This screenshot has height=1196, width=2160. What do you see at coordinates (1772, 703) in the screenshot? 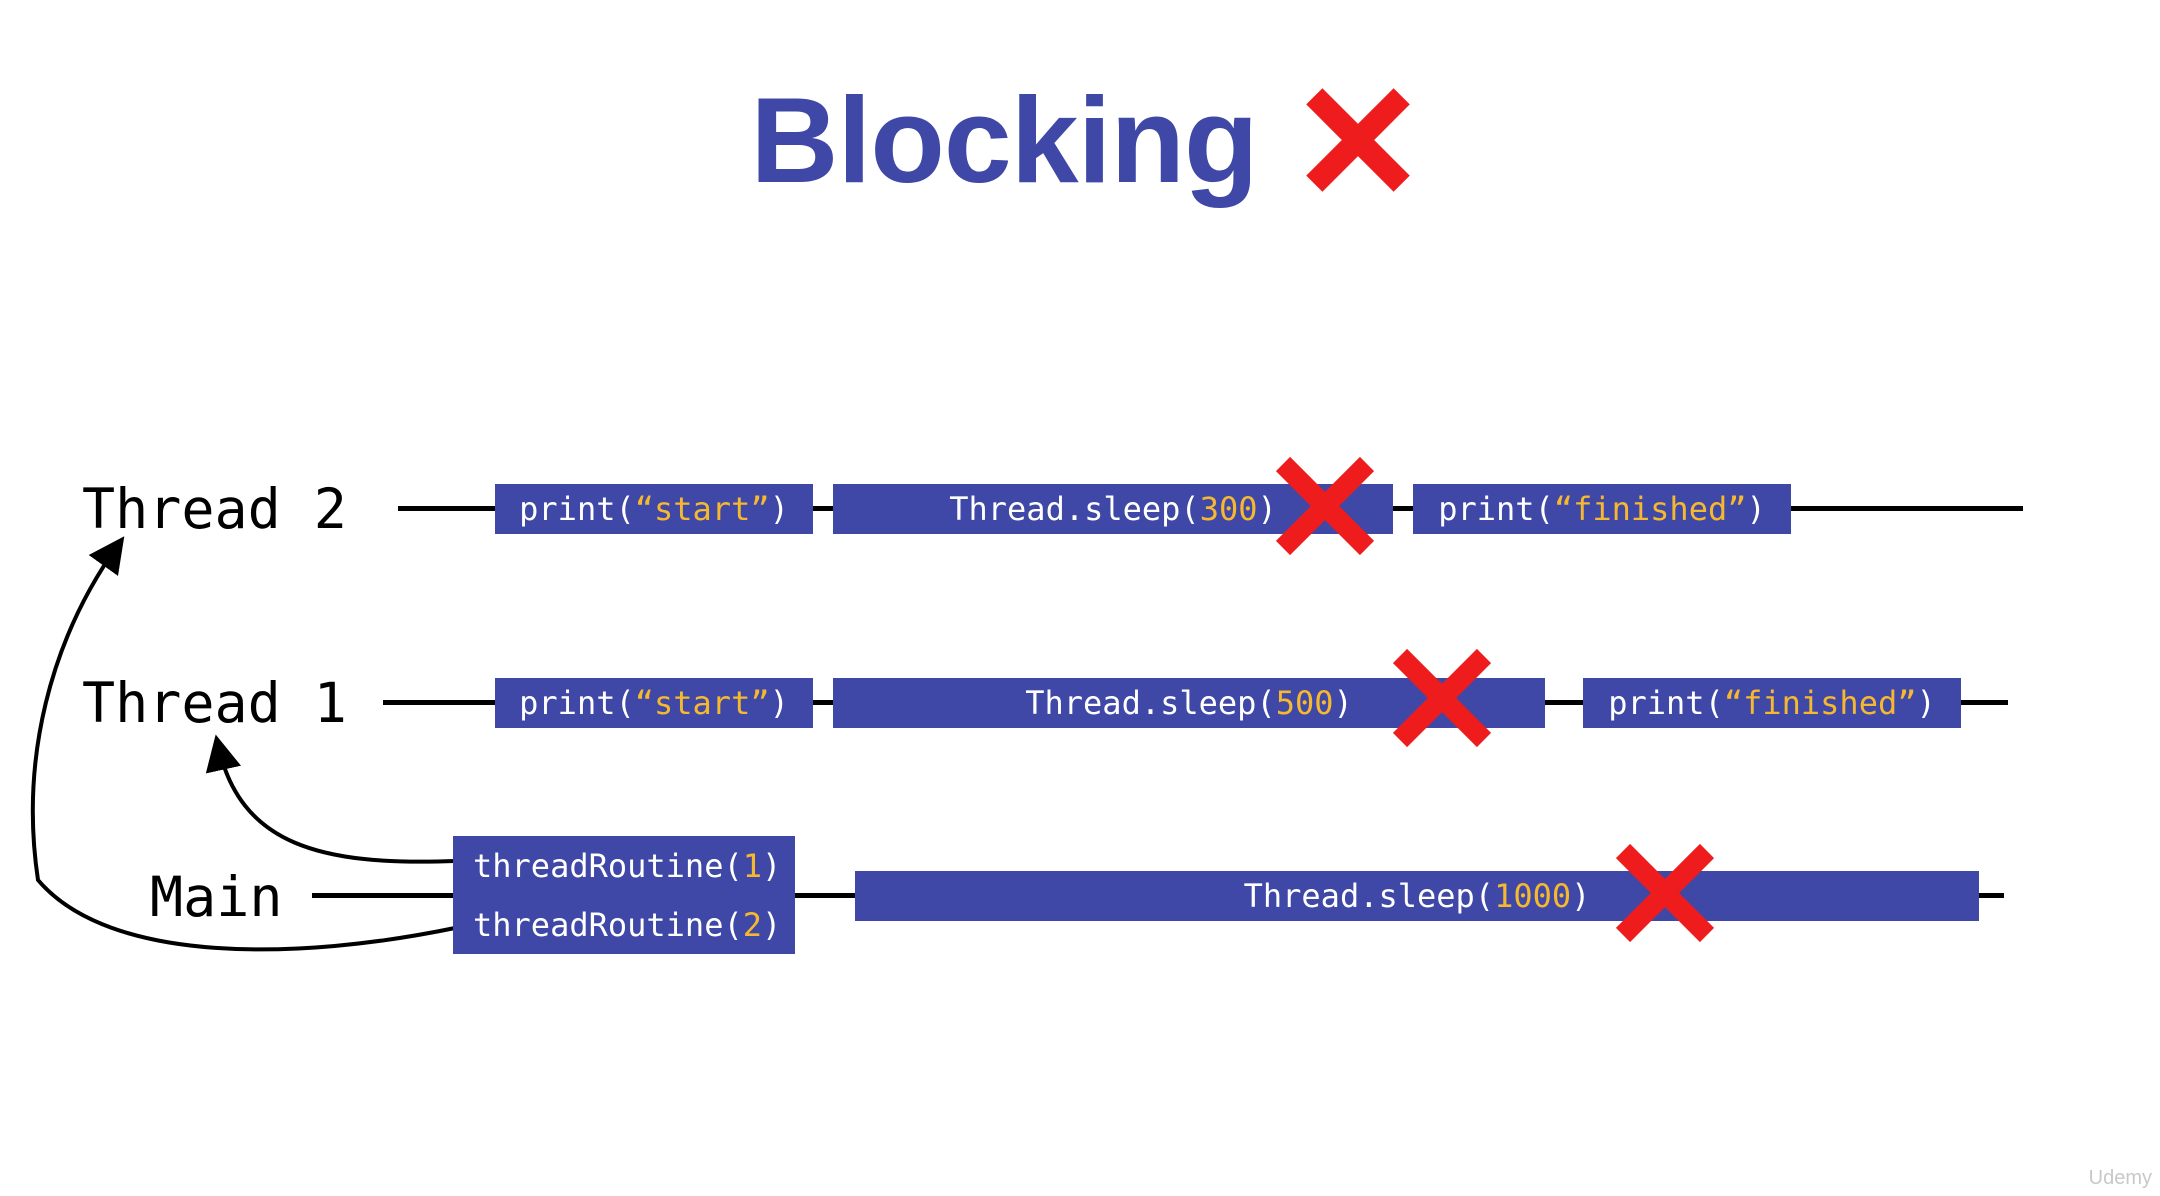
I see `thread-1-print-finished: print(“finished”)` at bounding box center [1772, 703].